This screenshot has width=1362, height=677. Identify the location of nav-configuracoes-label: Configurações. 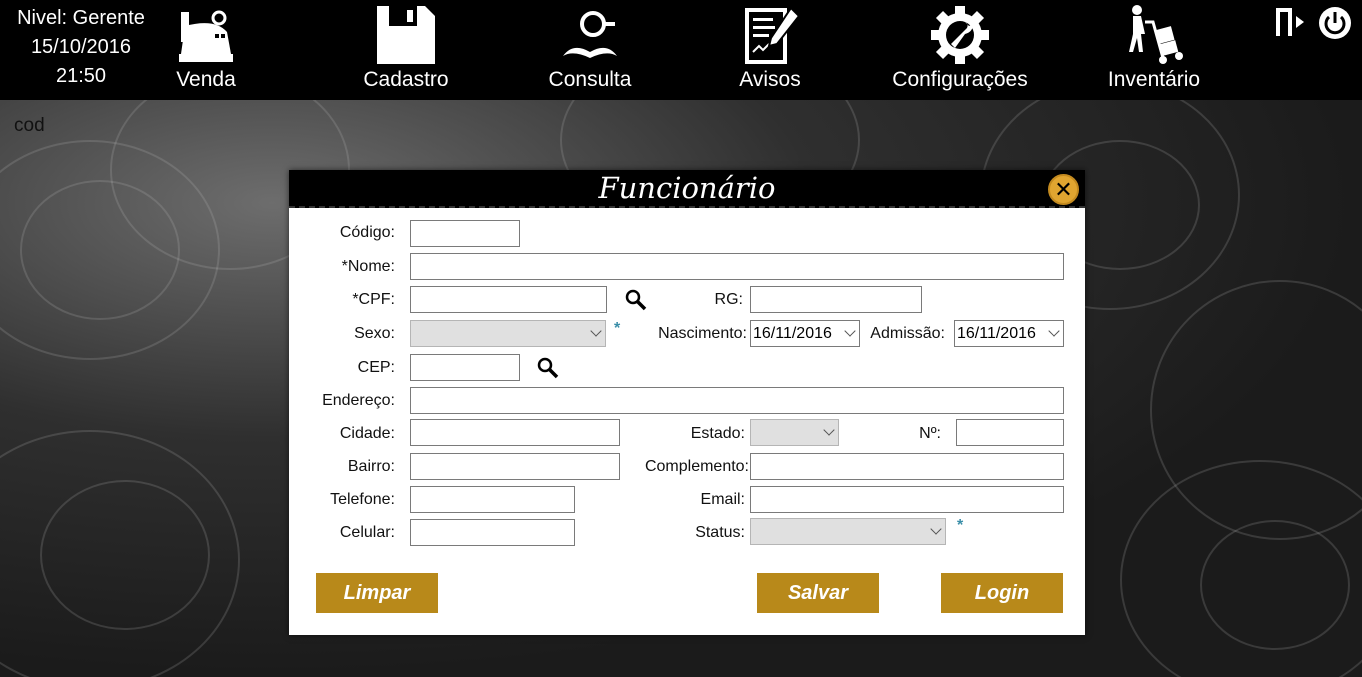
(960, 79).